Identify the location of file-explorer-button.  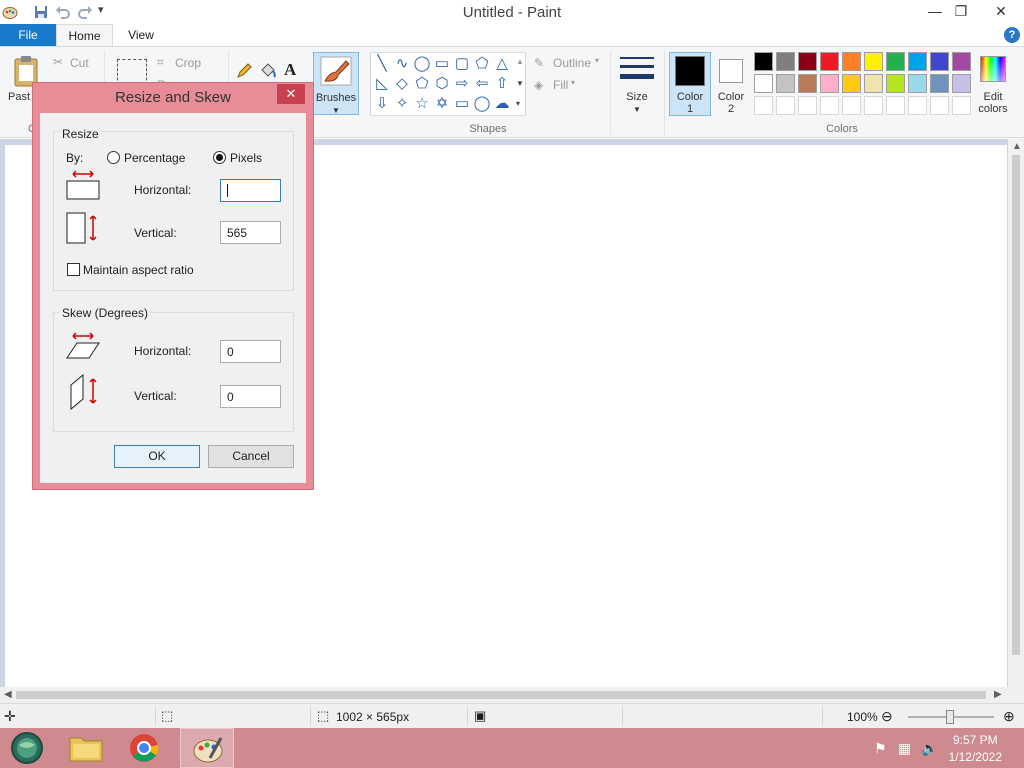
(86, 748).